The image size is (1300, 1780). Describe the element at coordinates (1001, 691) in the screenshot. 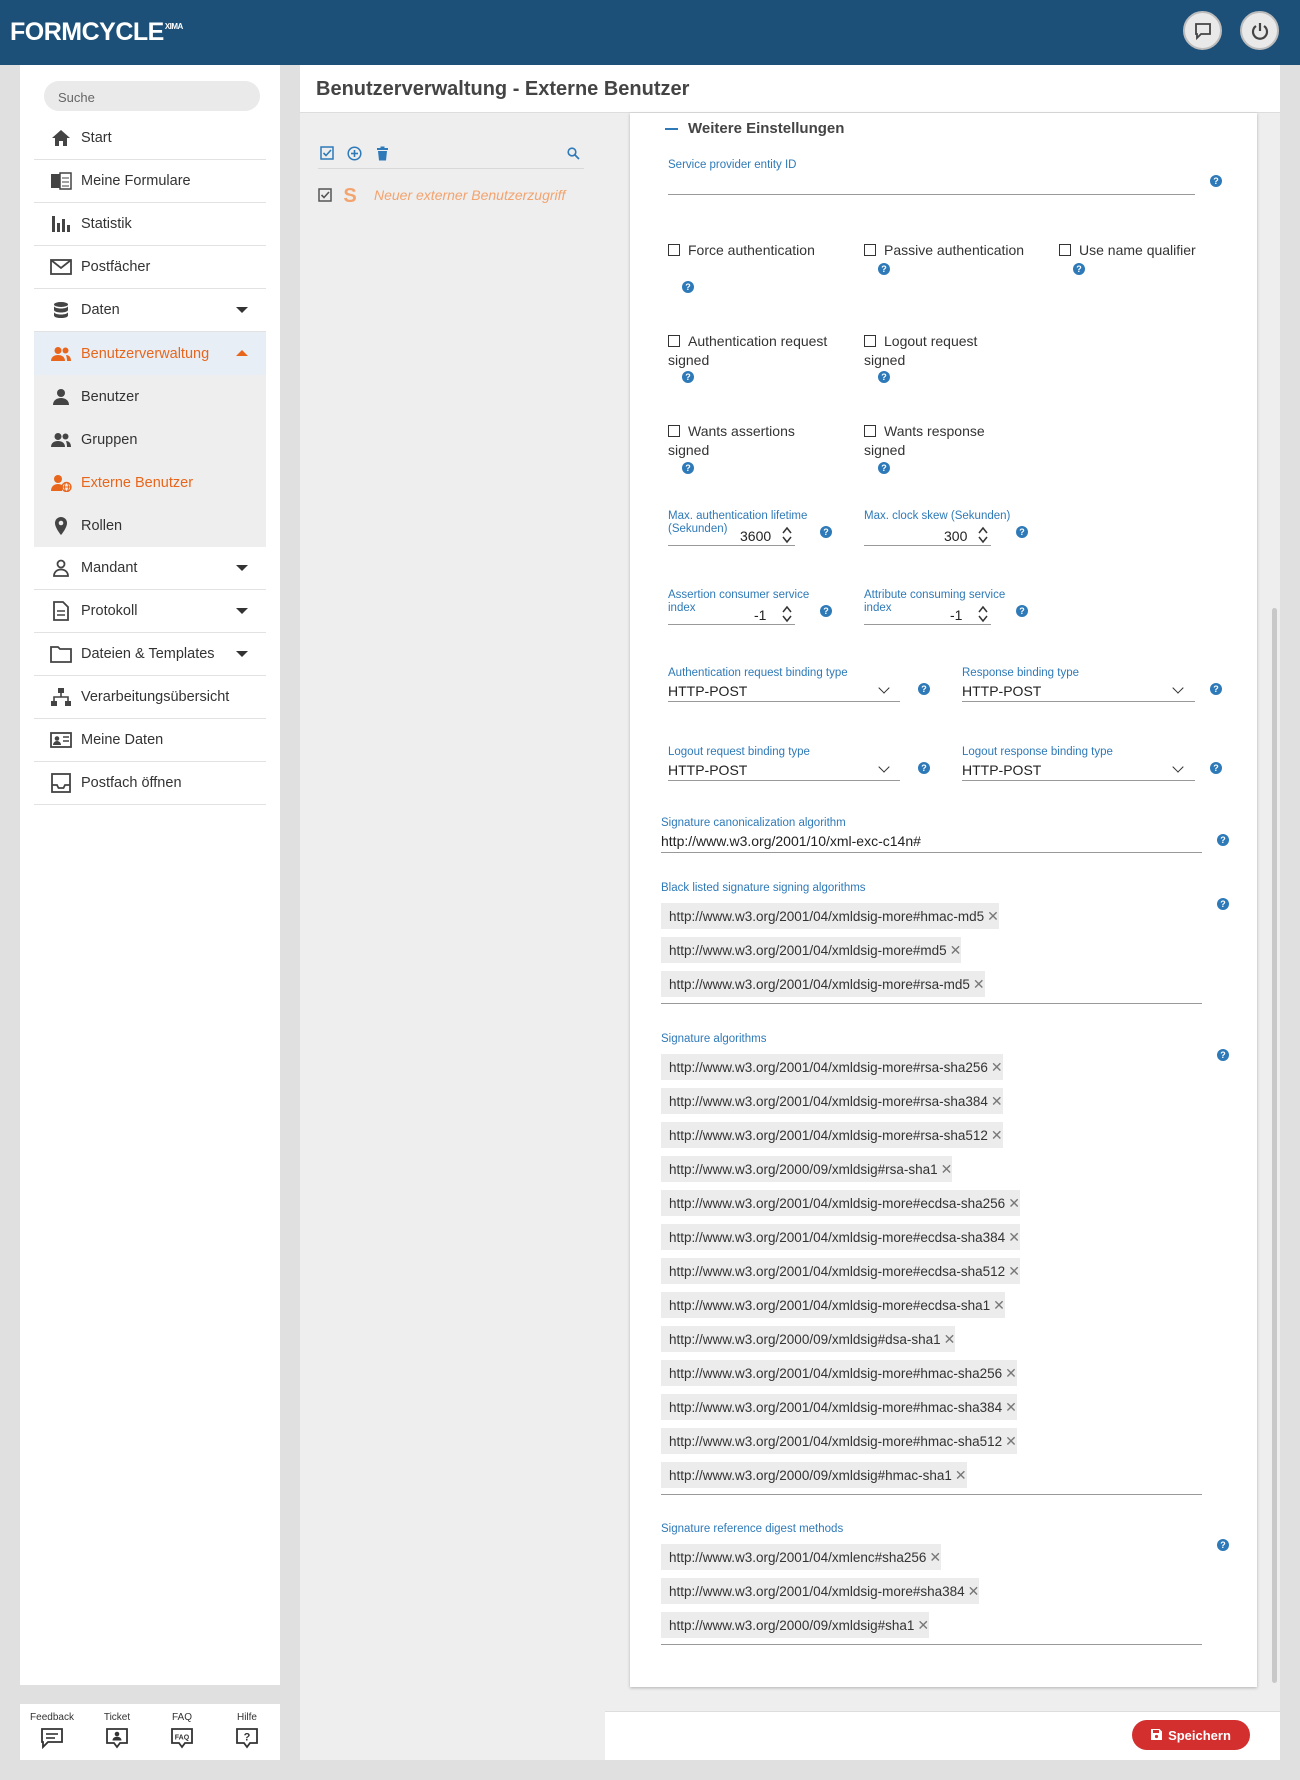

I see `resp-binding-value: HTTP-POST` at that location.